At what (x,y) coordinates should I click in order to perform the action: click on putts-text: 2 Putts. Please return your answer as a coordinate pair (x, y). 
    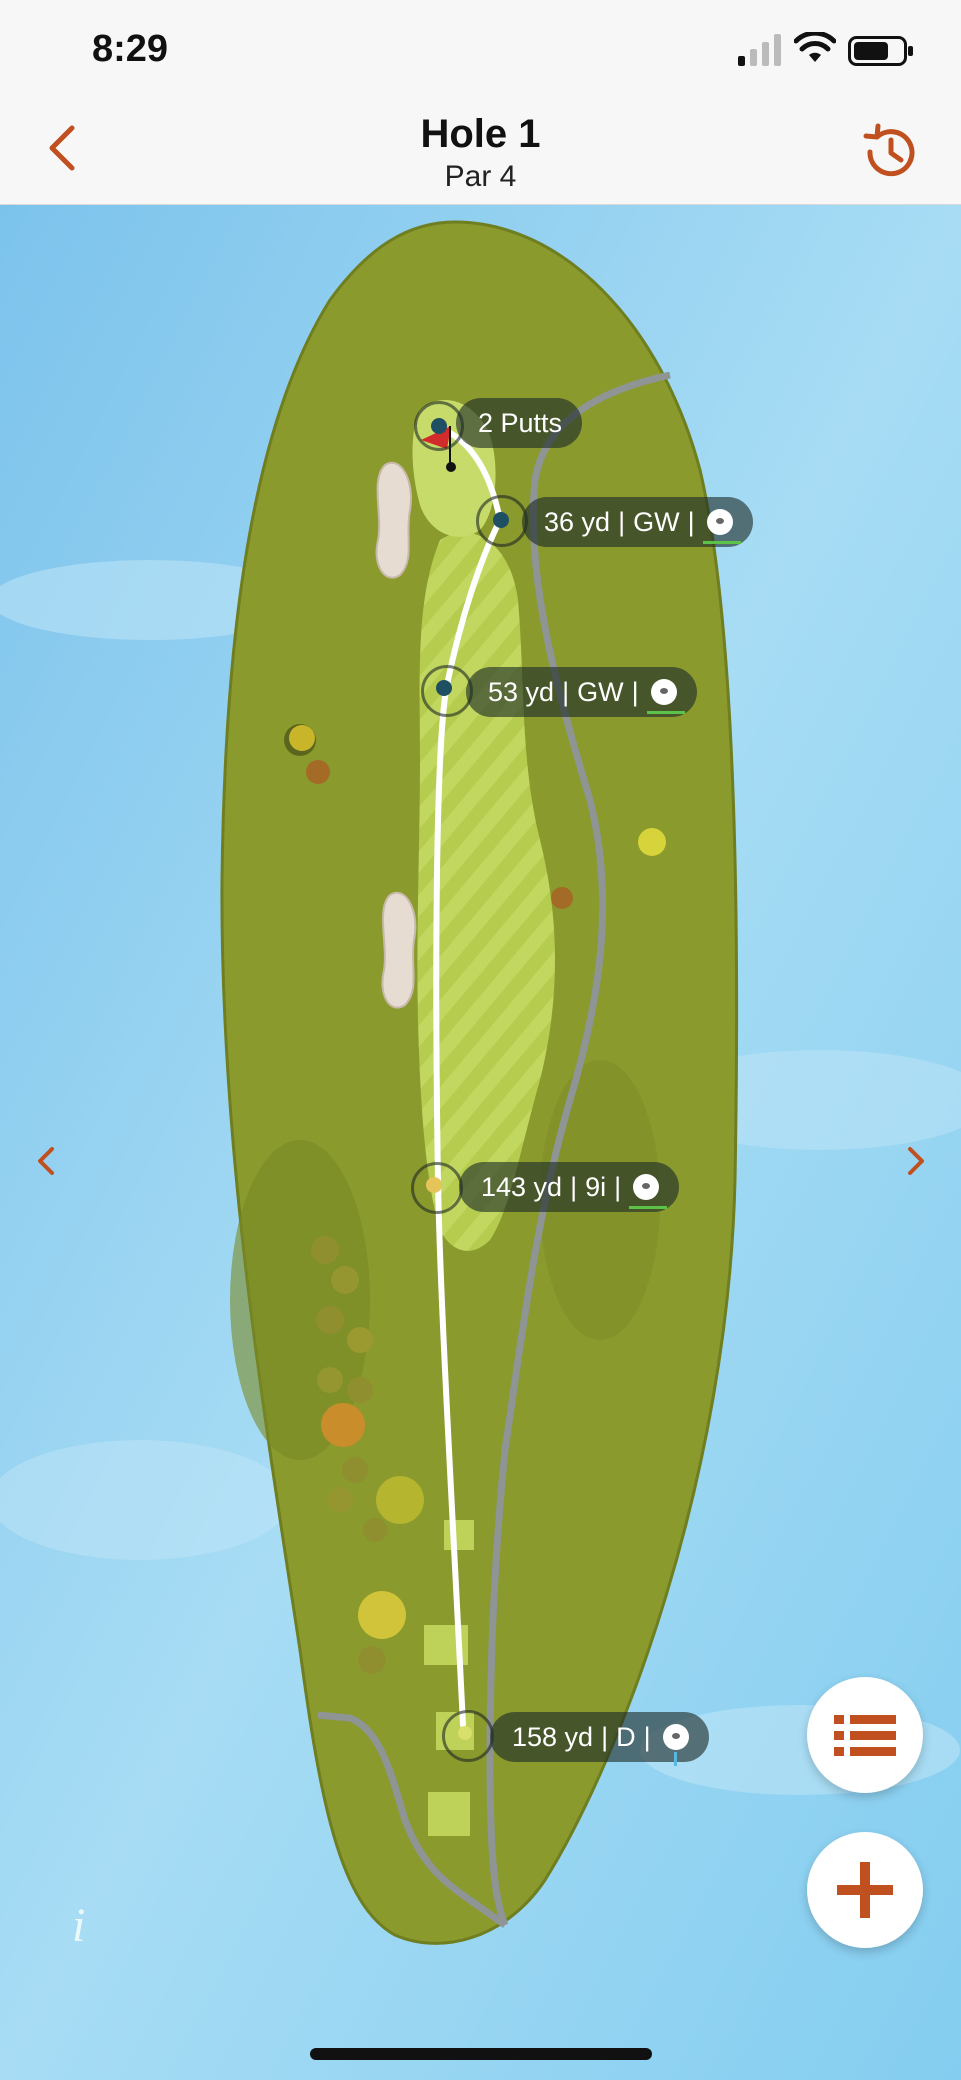
    Looking at the image, I should click on (520, 423).